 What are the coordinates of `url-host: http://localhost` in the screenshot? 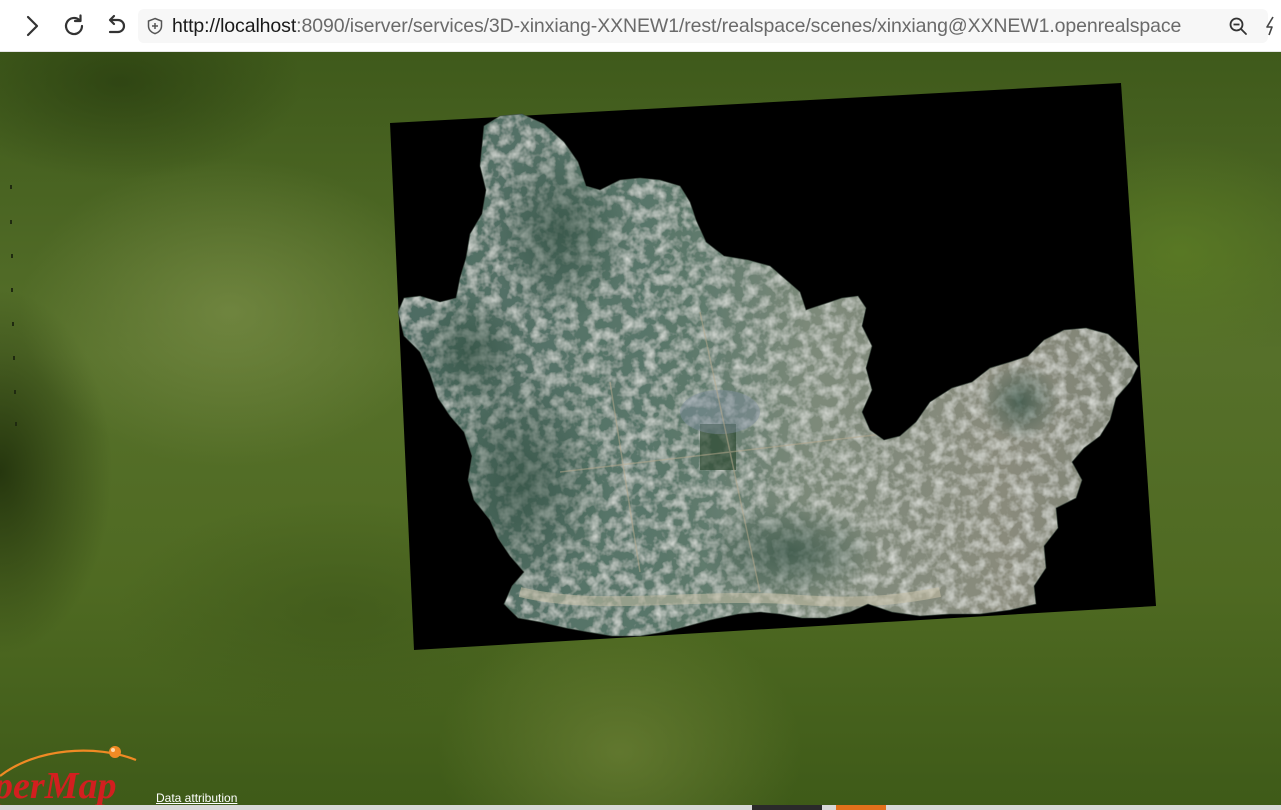 It's located at (234, 26).